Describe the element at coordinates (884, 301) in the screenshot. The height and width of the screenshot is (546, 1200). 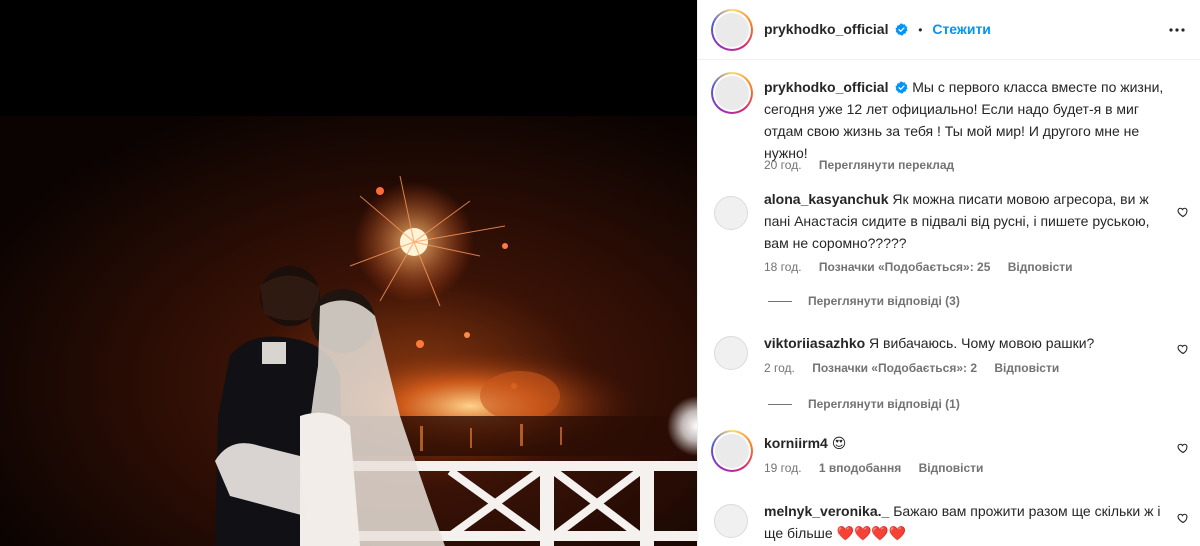
I see `view-replies-label: Переглянути відповіді (3)` at that location.